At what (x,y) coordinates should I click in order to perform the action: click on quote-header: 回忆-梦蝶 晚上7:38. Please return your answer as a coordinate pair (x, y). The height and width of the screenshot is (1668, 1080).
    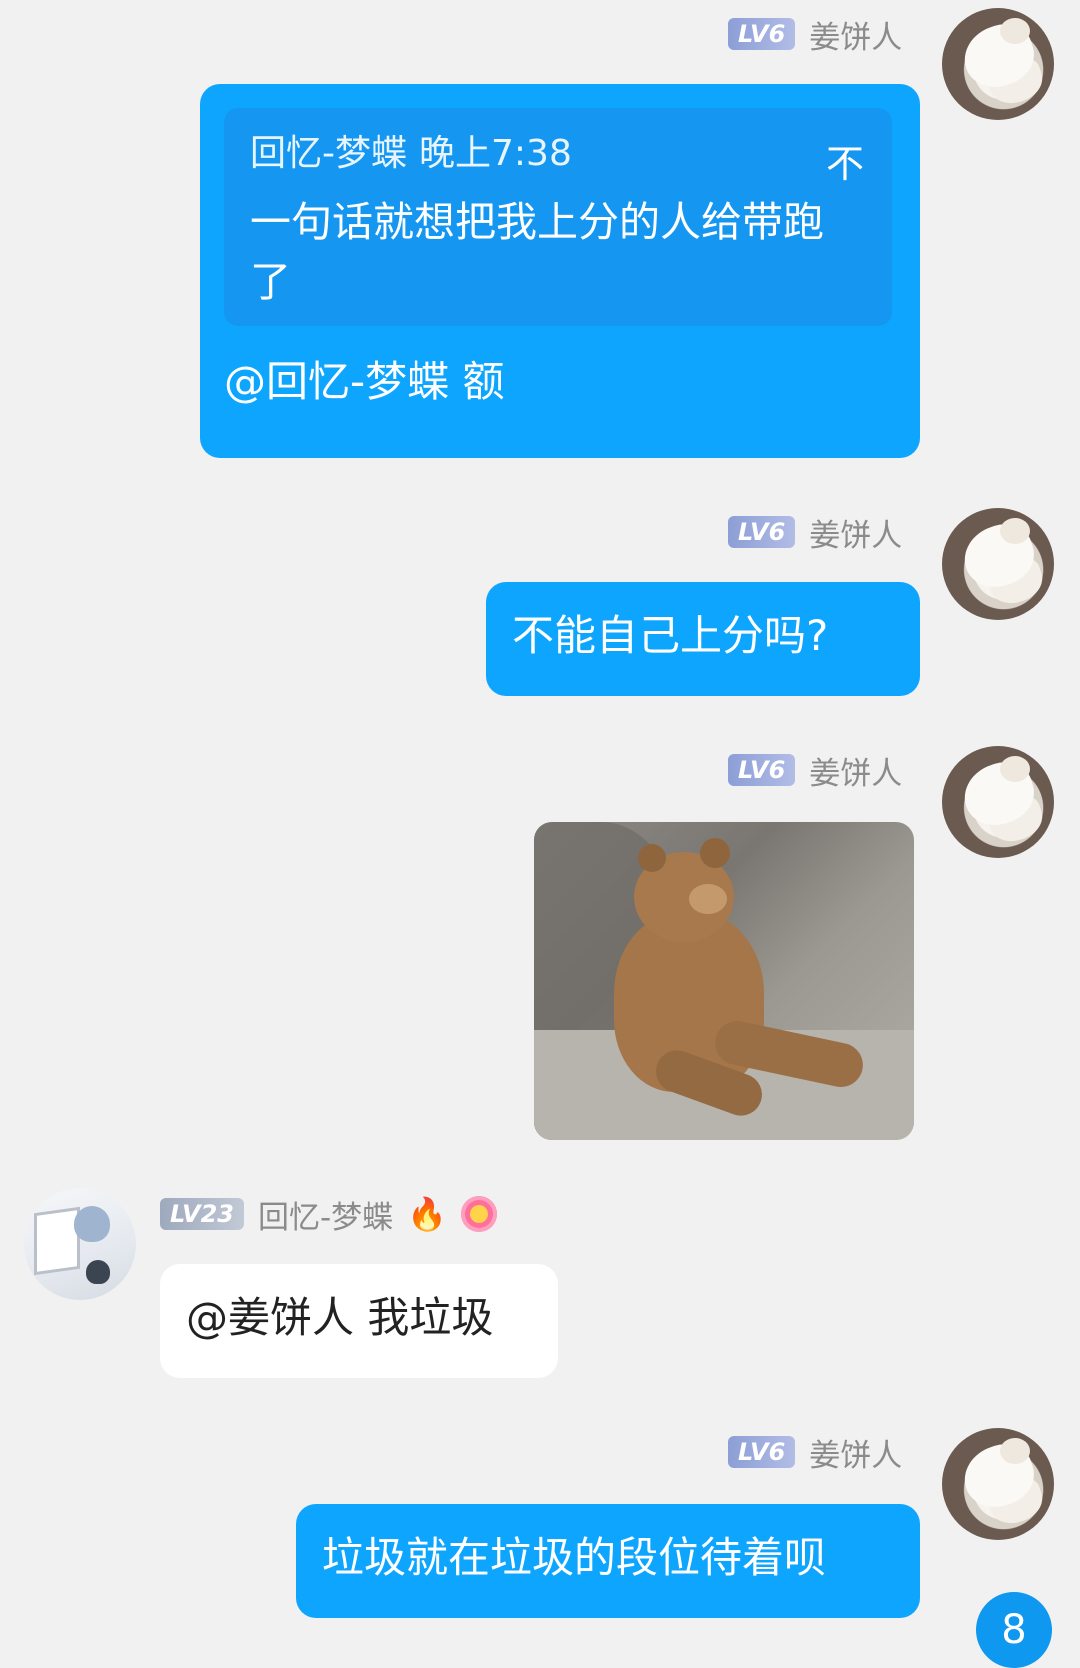
    Looking at the image, I should click on (558, 154).